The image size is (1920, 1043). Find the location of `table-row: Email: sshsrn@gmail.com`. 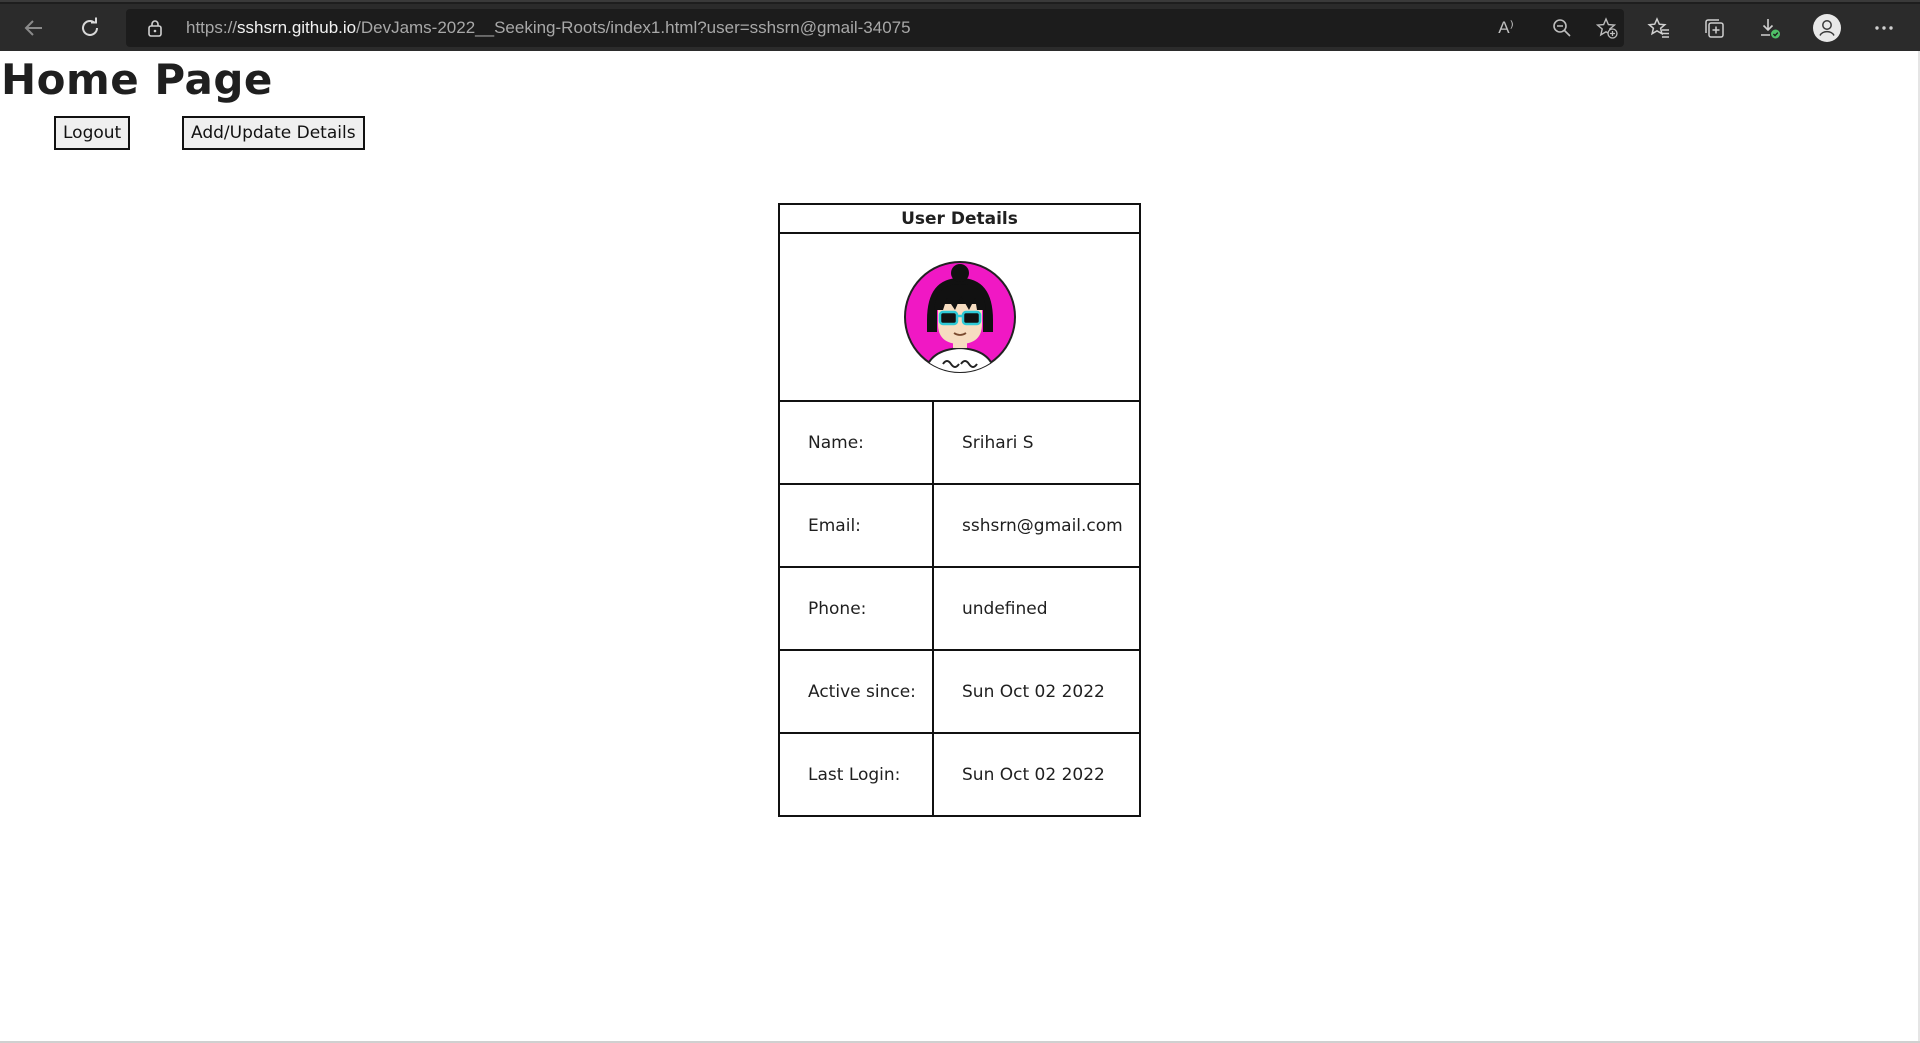

table-row: Email: sshsrn@gmail.com is located at coordinates (959, 525).